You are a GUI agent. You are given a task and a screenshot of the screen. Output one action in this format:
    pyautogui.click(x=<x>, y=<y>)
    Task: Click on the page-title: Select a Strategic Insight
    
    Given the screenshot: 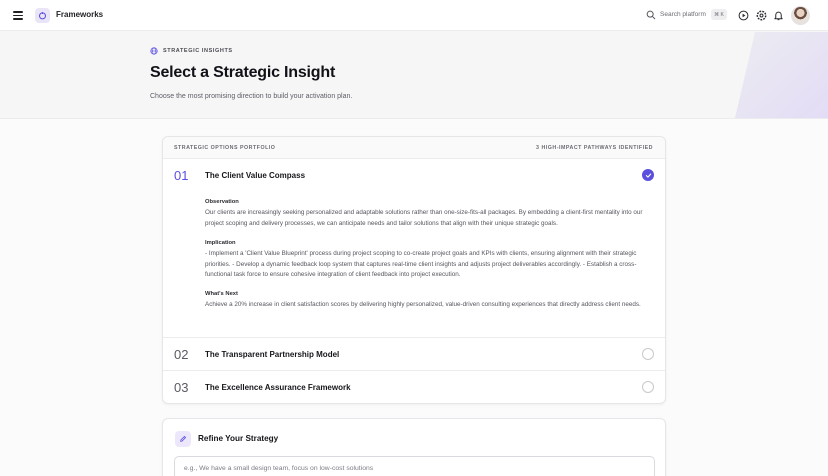 What is the action you would take?
    pyautogui.click(x=243, y=72)
    